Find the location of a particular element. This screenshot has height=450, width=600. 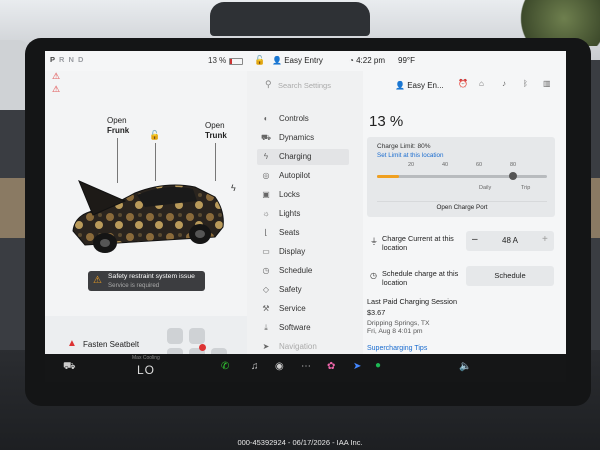

charge-port-bolt-icon: ϟ is located at coordinates (233, 188).